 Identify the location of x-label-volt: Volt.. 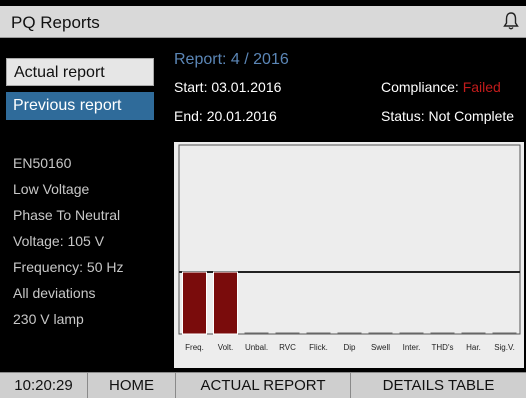
(226, 347).